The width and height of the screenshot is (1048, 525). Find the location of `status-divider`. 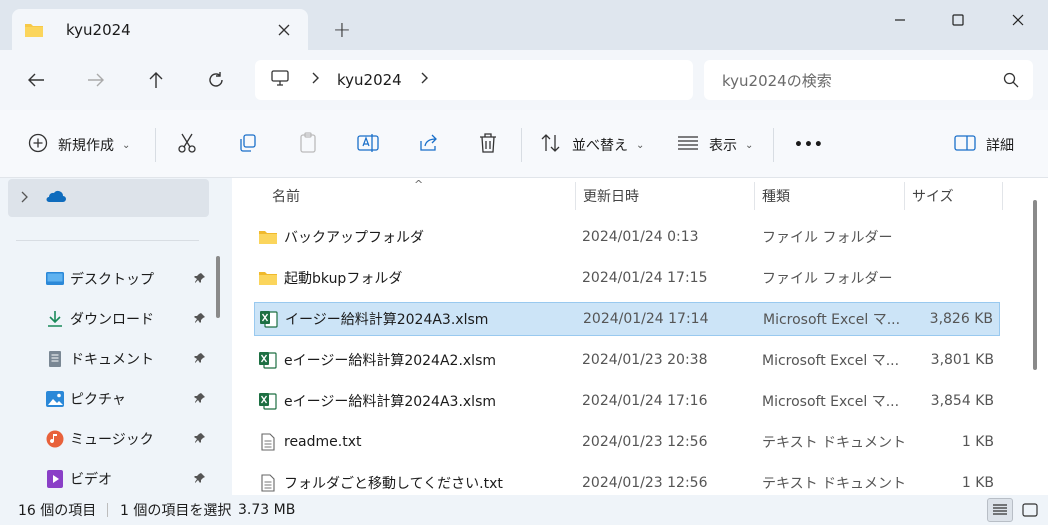

status-divider is located at coordinates (107, 510).